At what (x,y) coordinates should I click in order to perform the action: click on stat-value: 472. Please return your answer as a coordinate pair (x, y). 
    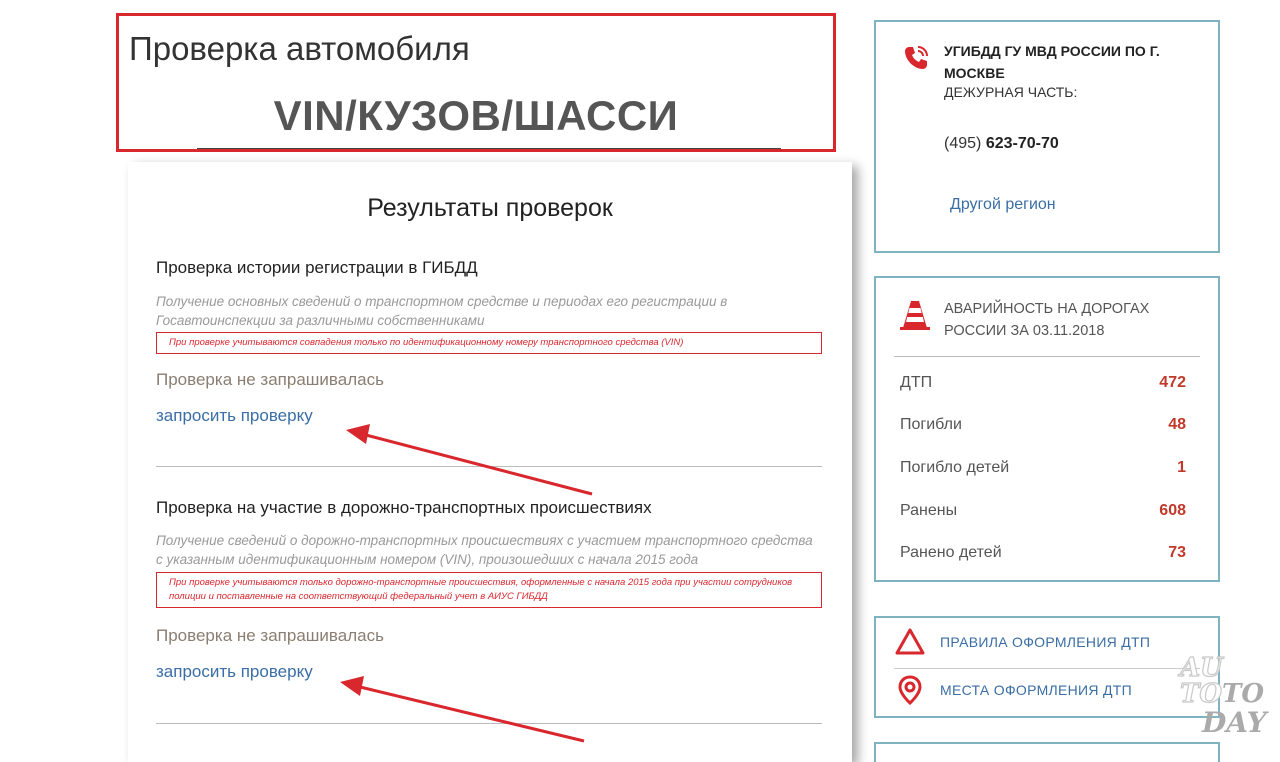
    Looking at the image, I should click on (1172, 382).